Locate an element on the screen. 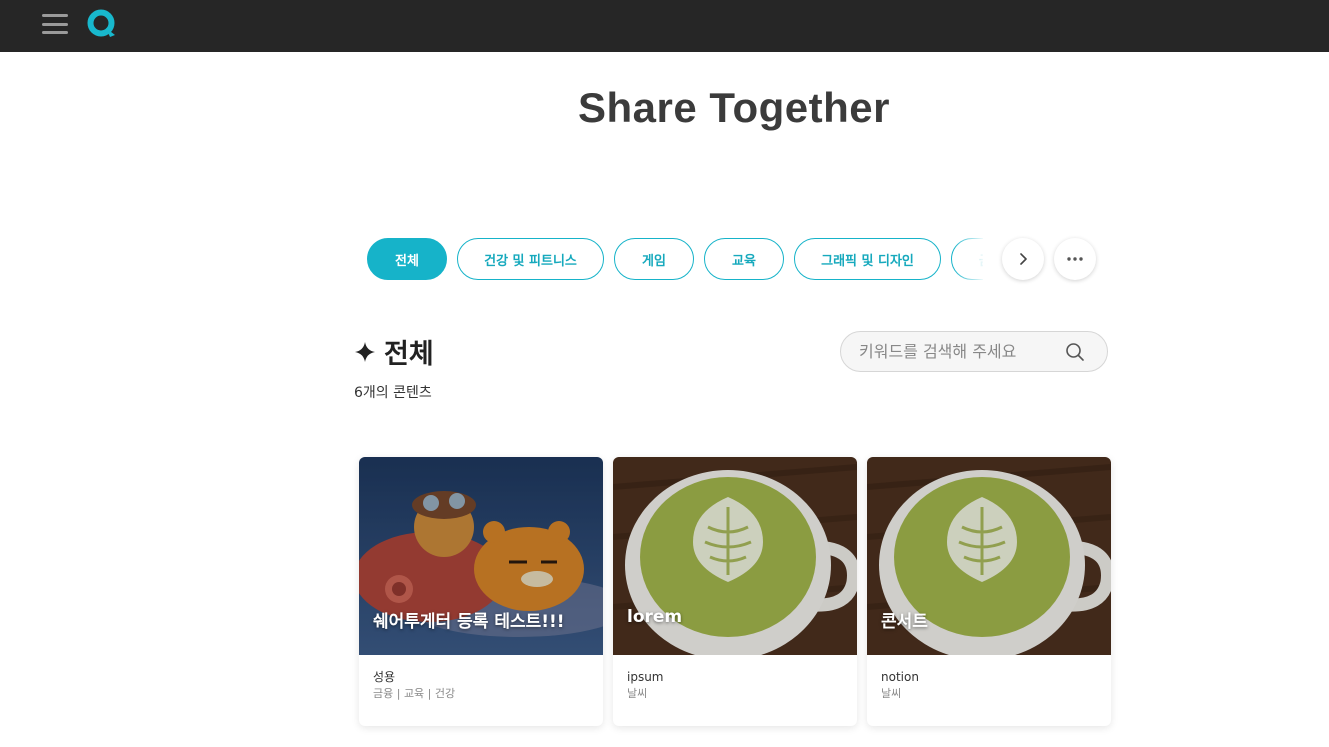  sparkle-icon is located at coordinates (365, 351).